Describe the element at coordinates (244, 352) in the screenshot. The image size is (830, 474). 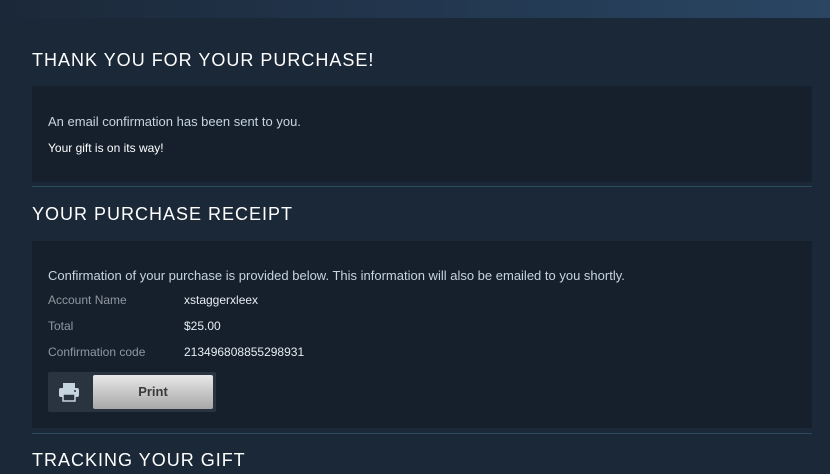
I see `receipt-value: 213496808855298931` at that location.